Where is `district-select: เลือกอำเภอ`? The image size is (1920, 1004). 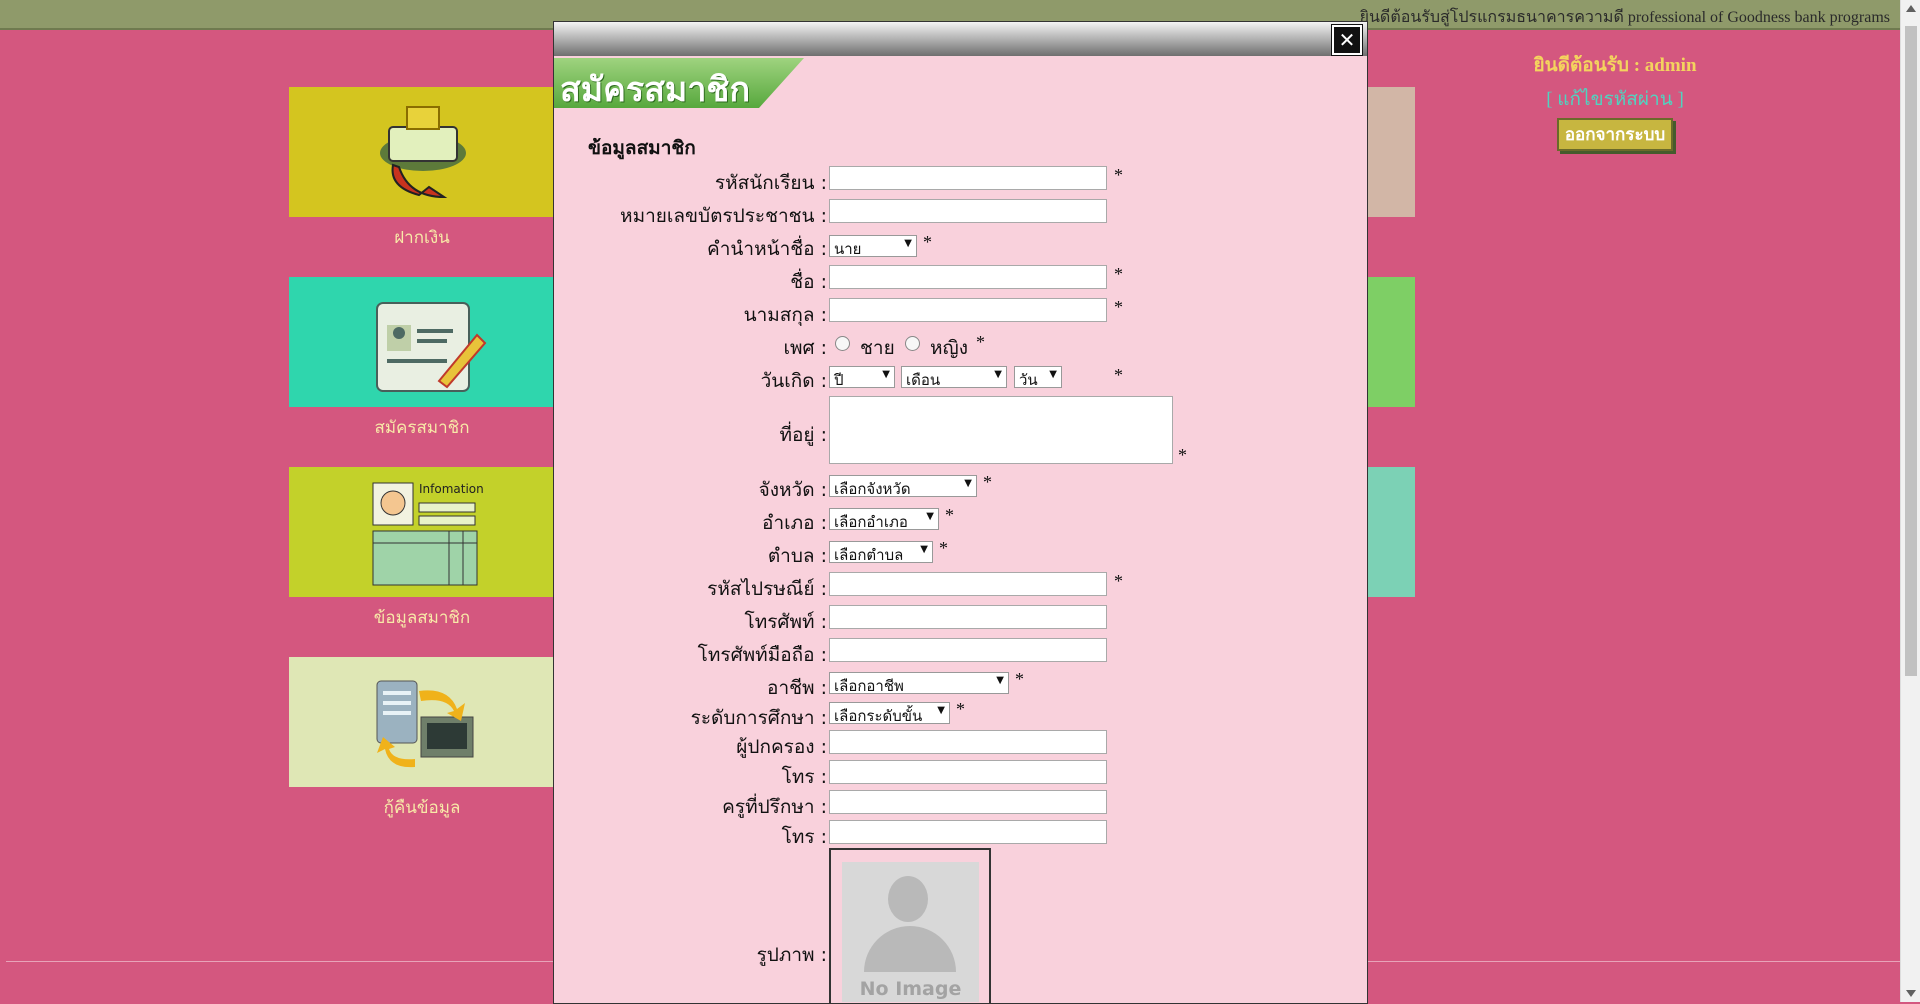
district-select: เลือกอำเภอ is located at coordinates (884, 519).